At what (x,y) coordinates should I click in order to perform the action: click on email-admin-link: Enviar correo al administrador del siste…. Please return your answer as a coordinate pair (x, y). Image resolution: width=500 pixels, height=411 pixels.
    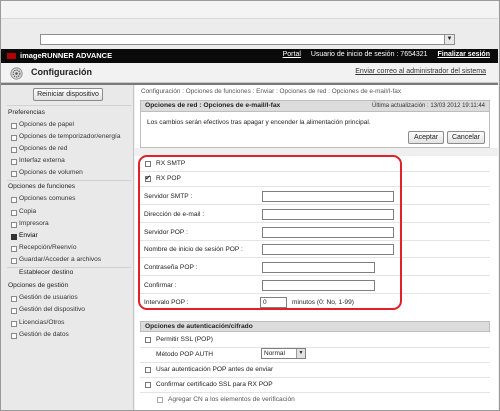
    Looking at the image, I should click on (420, 71).